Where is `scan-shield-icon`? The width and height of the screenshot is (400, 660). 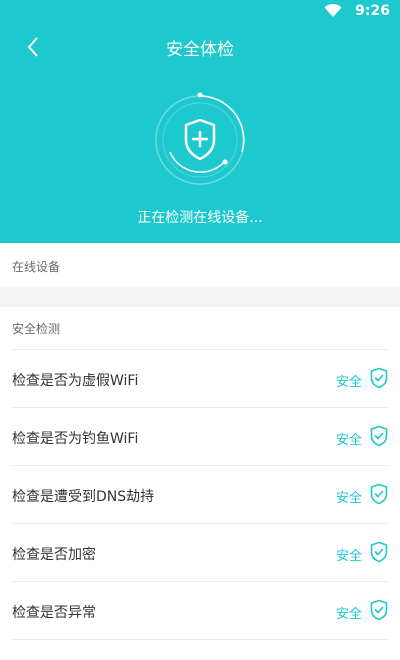
scan-shield-icon is located at coordinates (200, 138).